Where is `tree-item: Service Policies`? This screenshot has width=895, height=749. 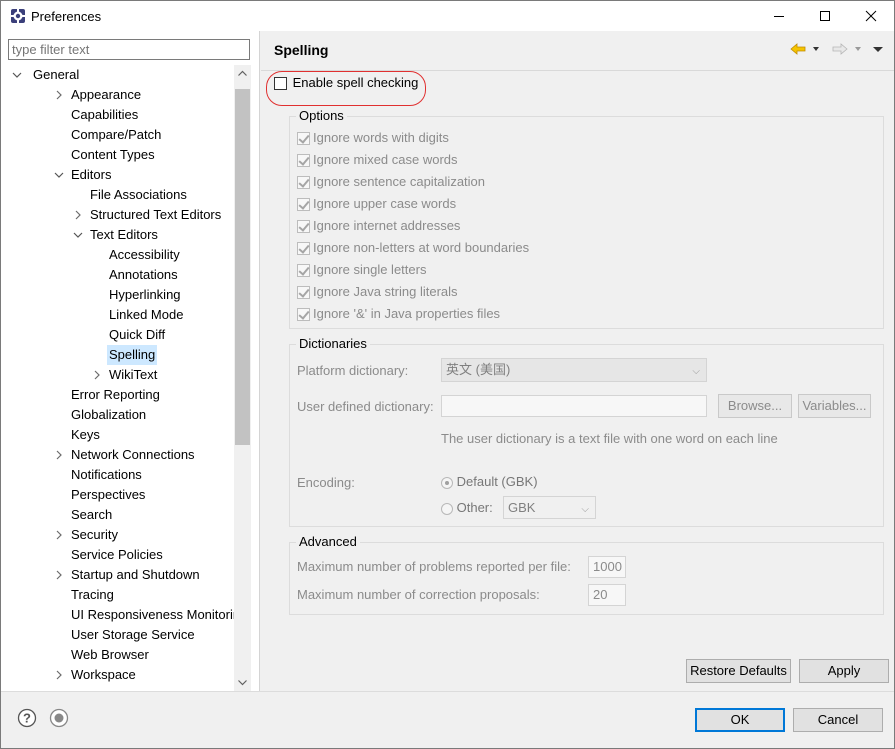
tree-item: Service Policies is located at coordinates (117, 555).